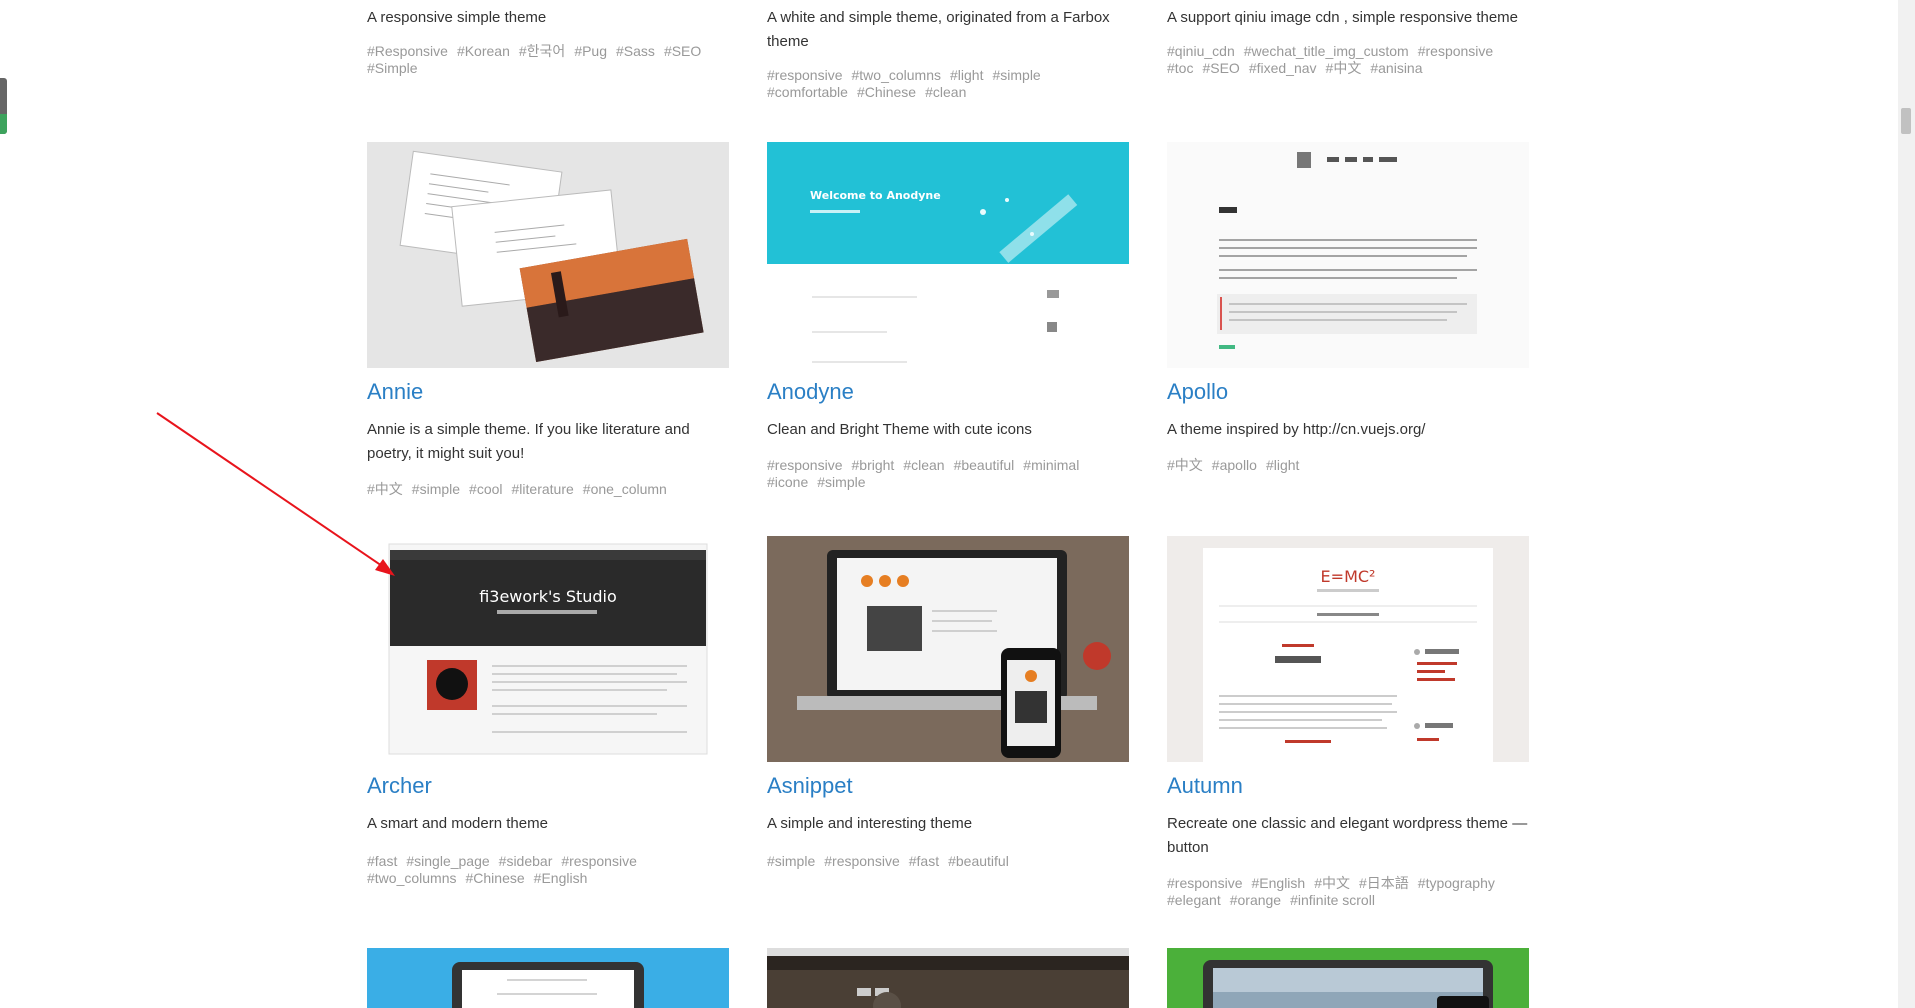 The height and width of the screenshot is (1008, 1915). I want to click on tag: #minimal, so click(1051, 465).